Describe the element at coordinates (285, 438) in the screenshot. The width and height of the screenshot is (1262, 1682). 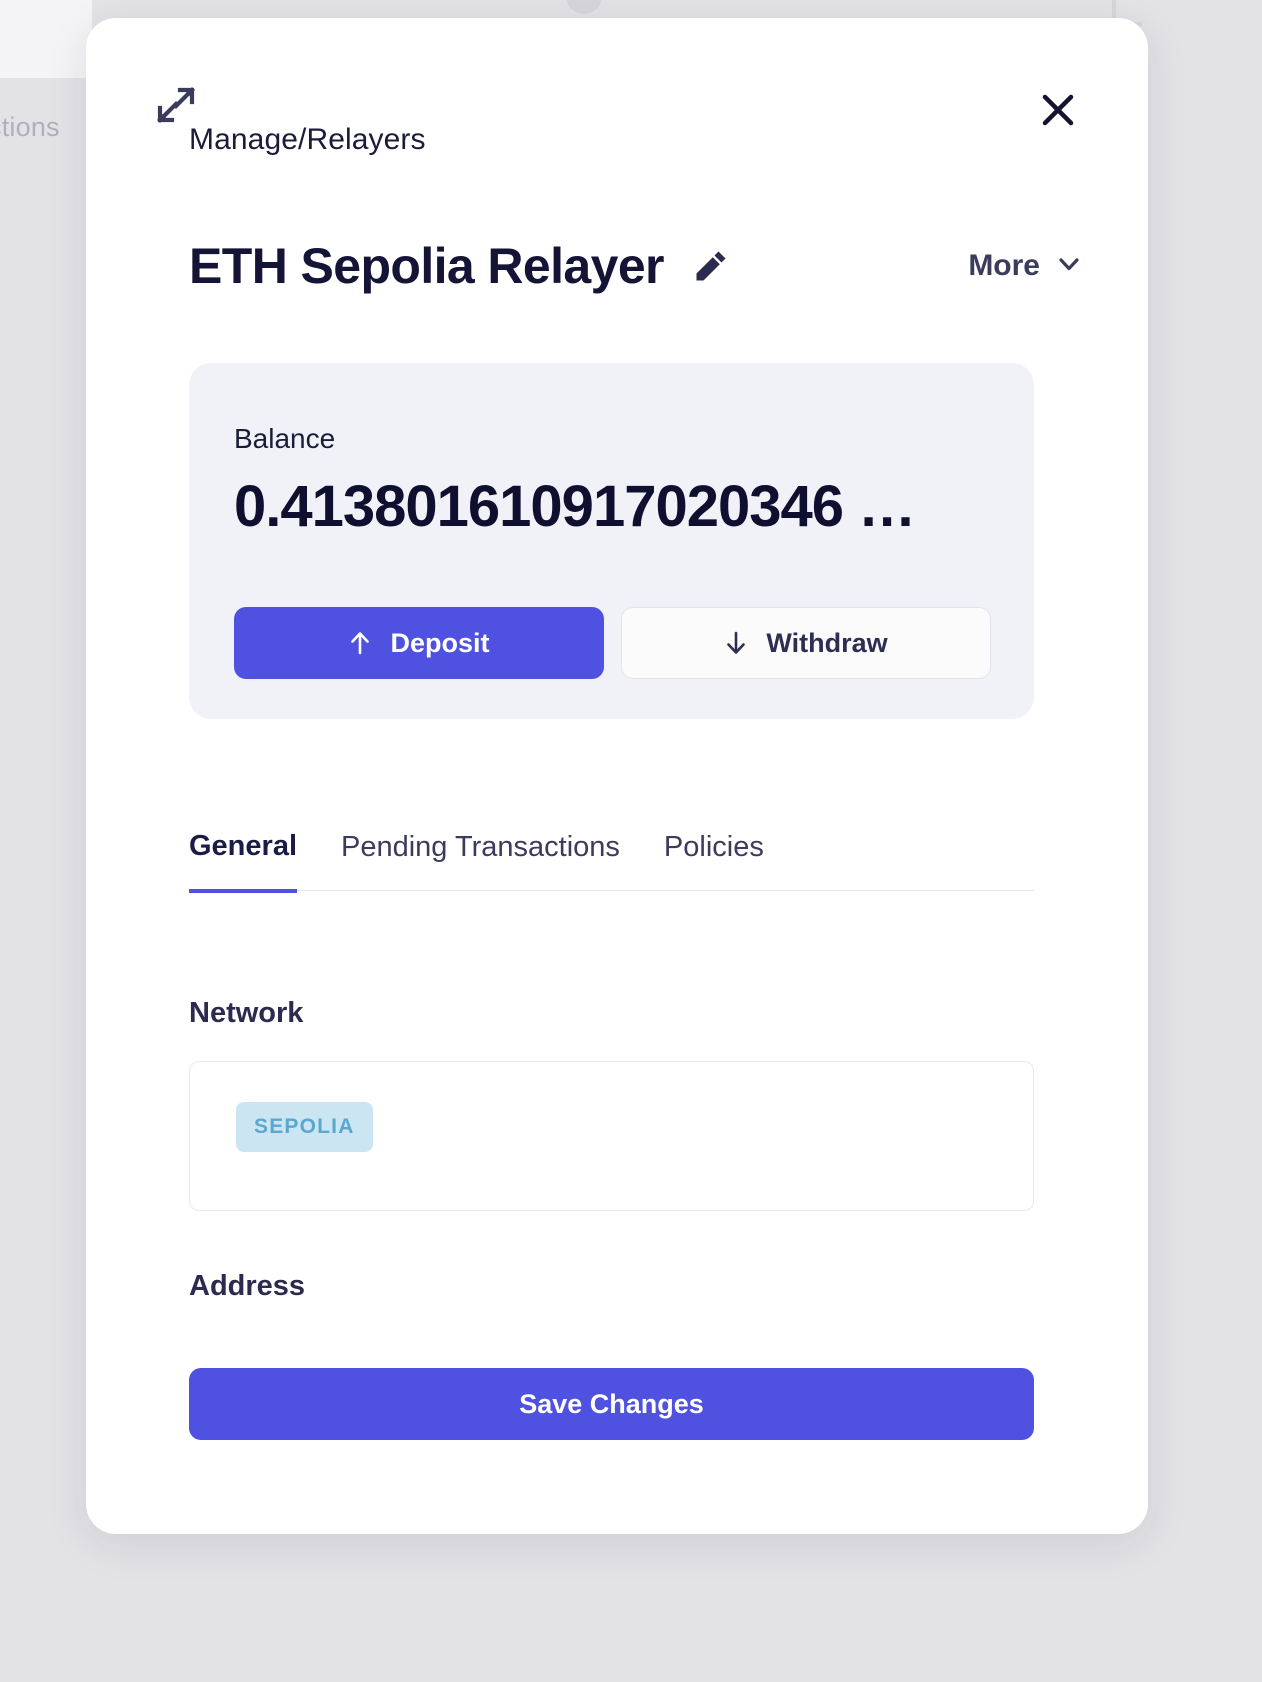
I see `balance-label: Balance` at that location.